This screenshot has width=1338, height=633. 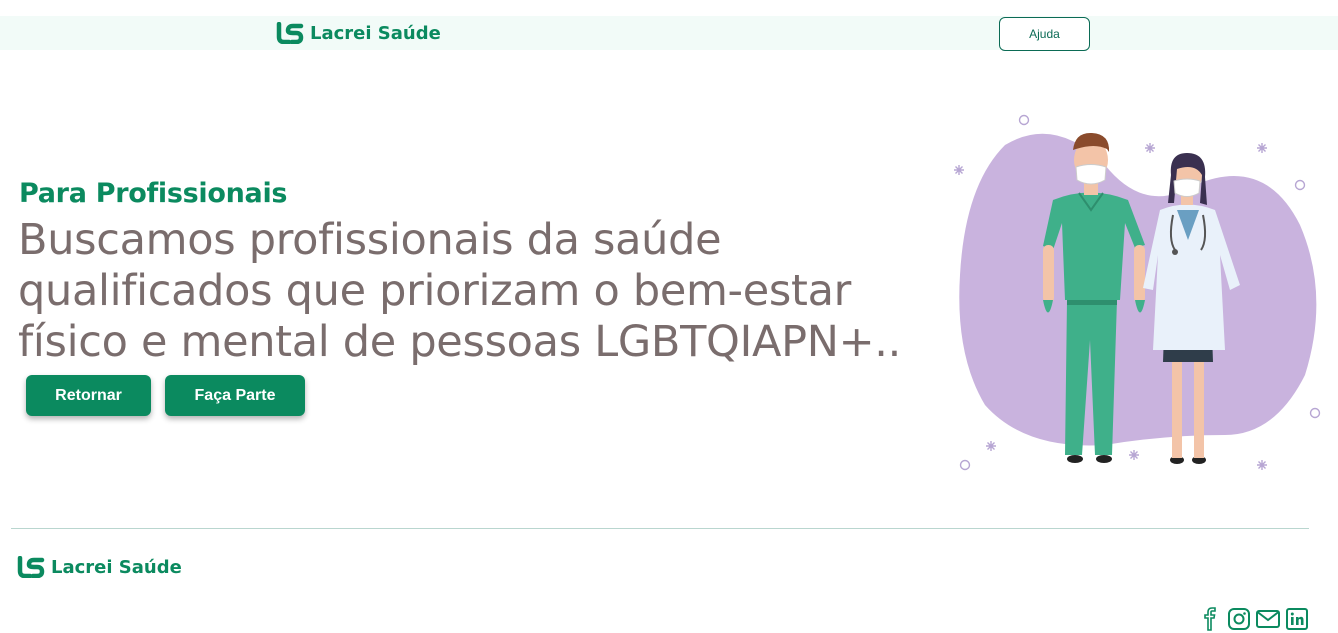 I want to click on instagram-icon, so click(x=1239, y=619).